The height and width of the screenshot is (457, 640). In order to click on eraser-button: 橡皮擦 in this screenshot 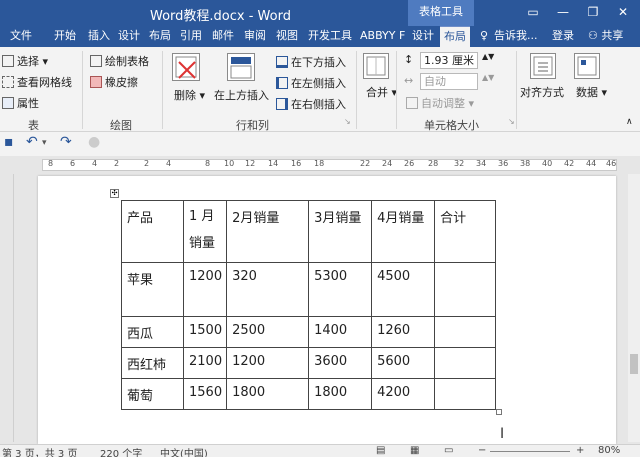, I will do `click(114, 82)`.